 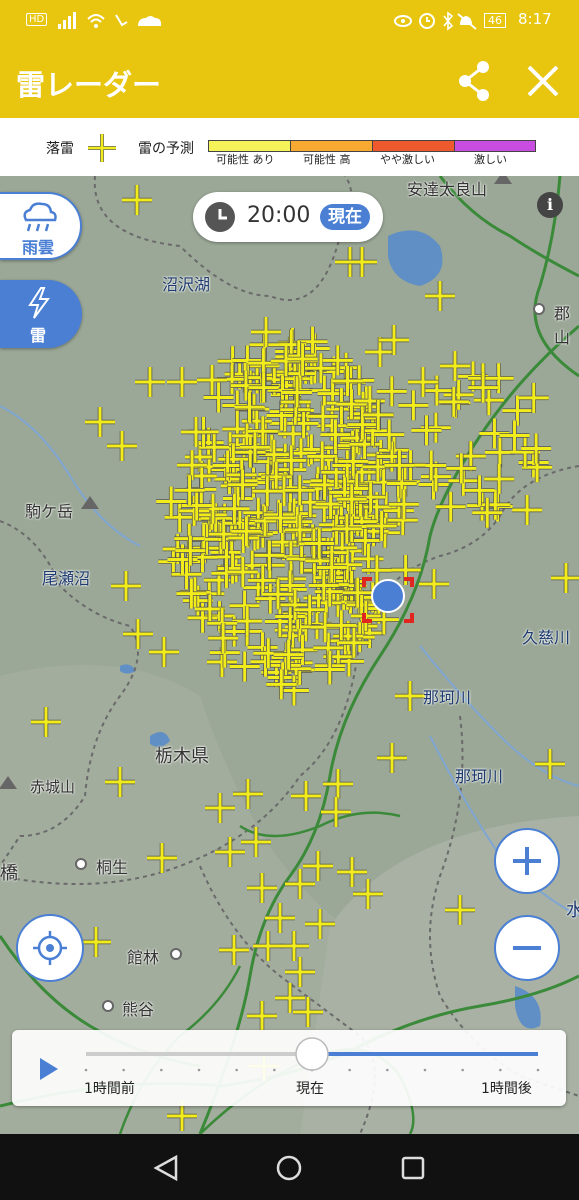 I want to click on city-dot-koriyama, so click(x=539, y=309).